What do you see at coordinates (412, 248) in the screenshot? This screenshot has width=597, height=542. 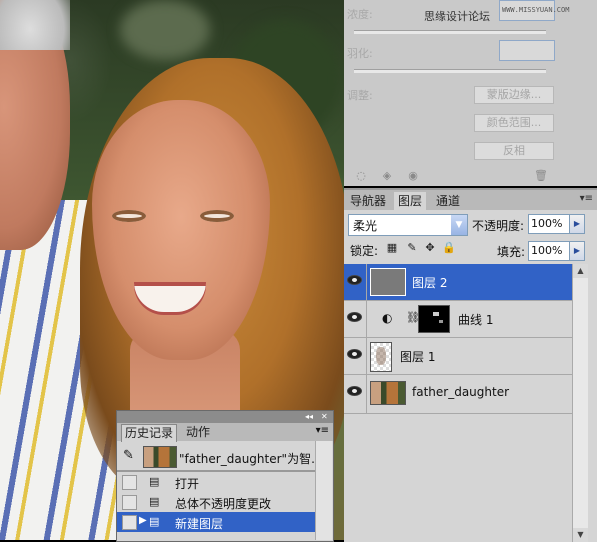 I see `lock-image-icon: ✎` at bounding box center [412, 248].